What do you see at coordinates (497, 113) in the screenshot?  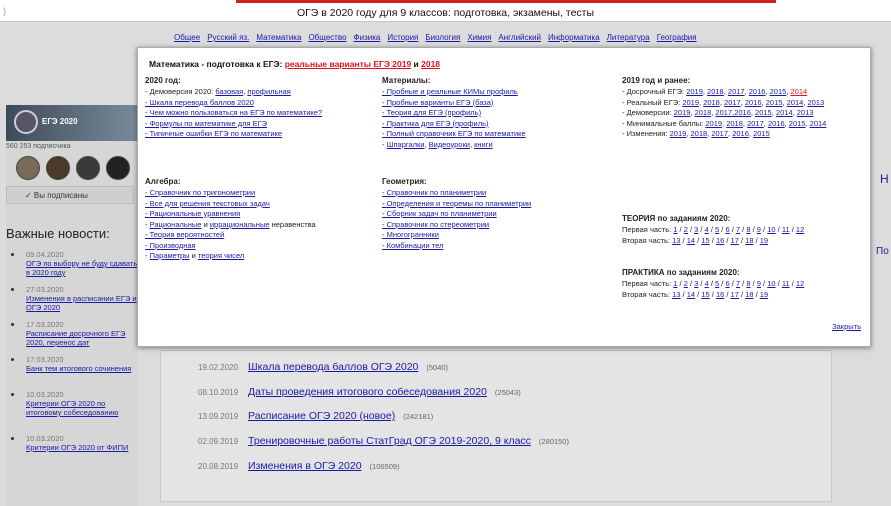 I see `materials-link: - Теория для ЕГЭ (профиль)` at bounding box center [497, 113].